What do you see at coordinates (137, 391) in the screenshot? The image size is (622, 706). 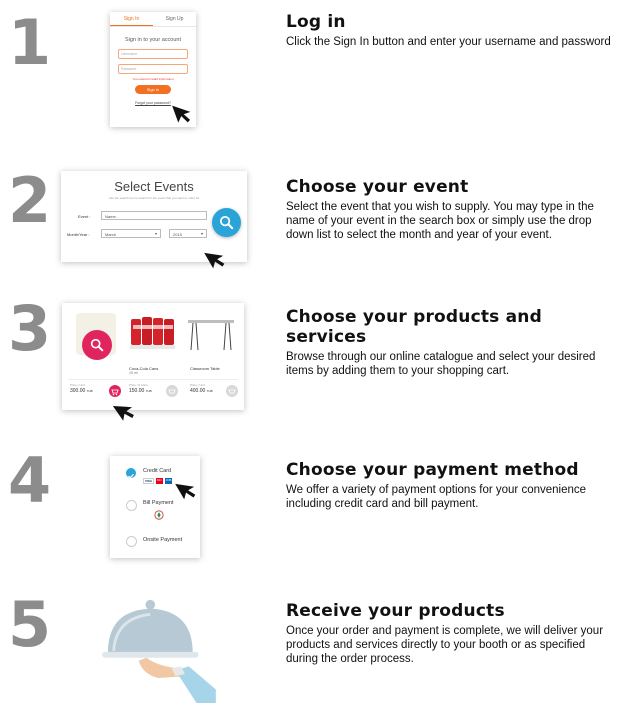 I see `price-2-value: 150.00` at bounding box center [137, 391].